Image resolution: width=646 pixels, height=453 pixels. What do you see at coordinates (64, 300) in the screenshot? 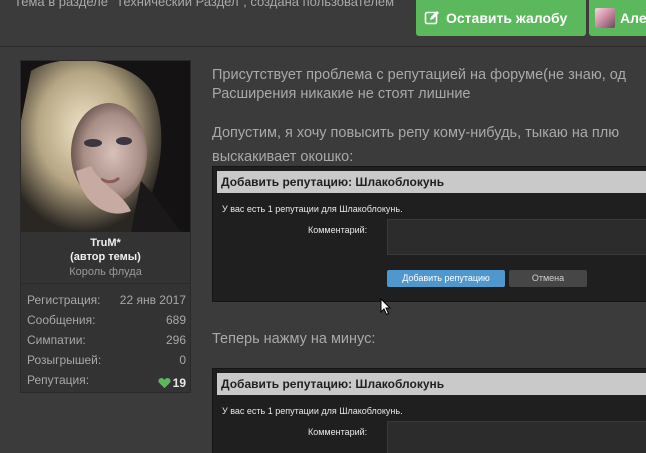
I see `stat-label: Регистрация:` at bounding box center [64, 300].